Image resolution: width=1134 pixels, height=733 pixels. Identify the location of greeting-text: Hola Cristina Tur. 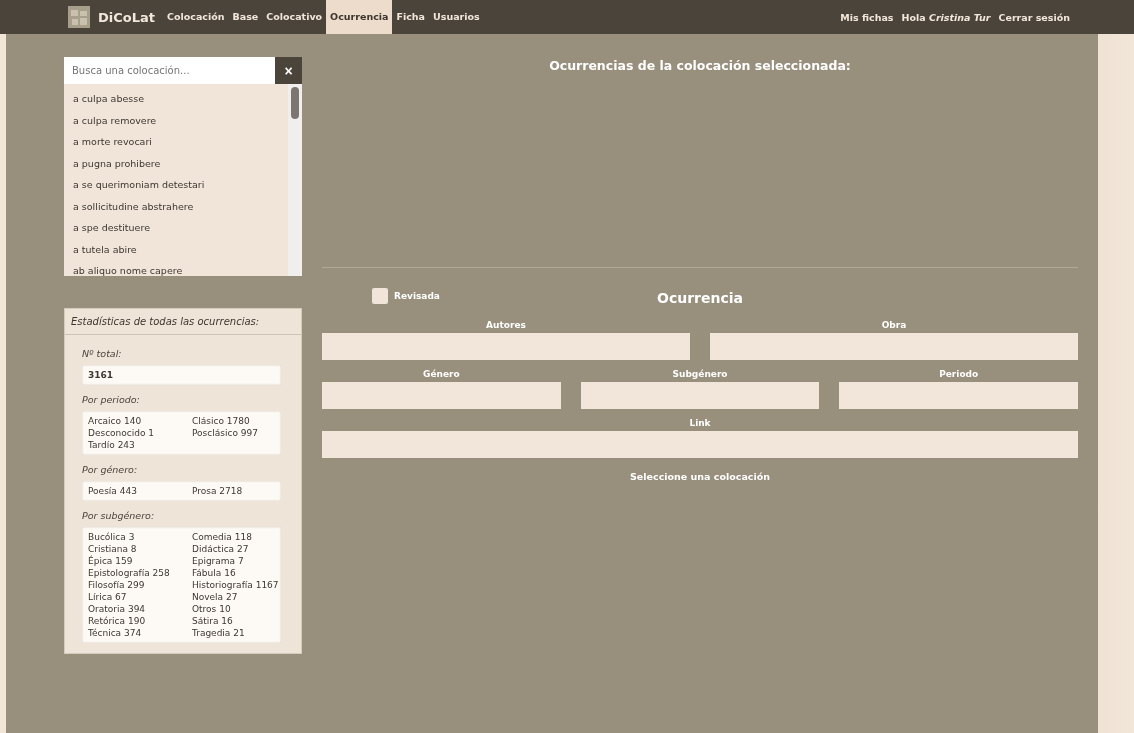
(946, 17).